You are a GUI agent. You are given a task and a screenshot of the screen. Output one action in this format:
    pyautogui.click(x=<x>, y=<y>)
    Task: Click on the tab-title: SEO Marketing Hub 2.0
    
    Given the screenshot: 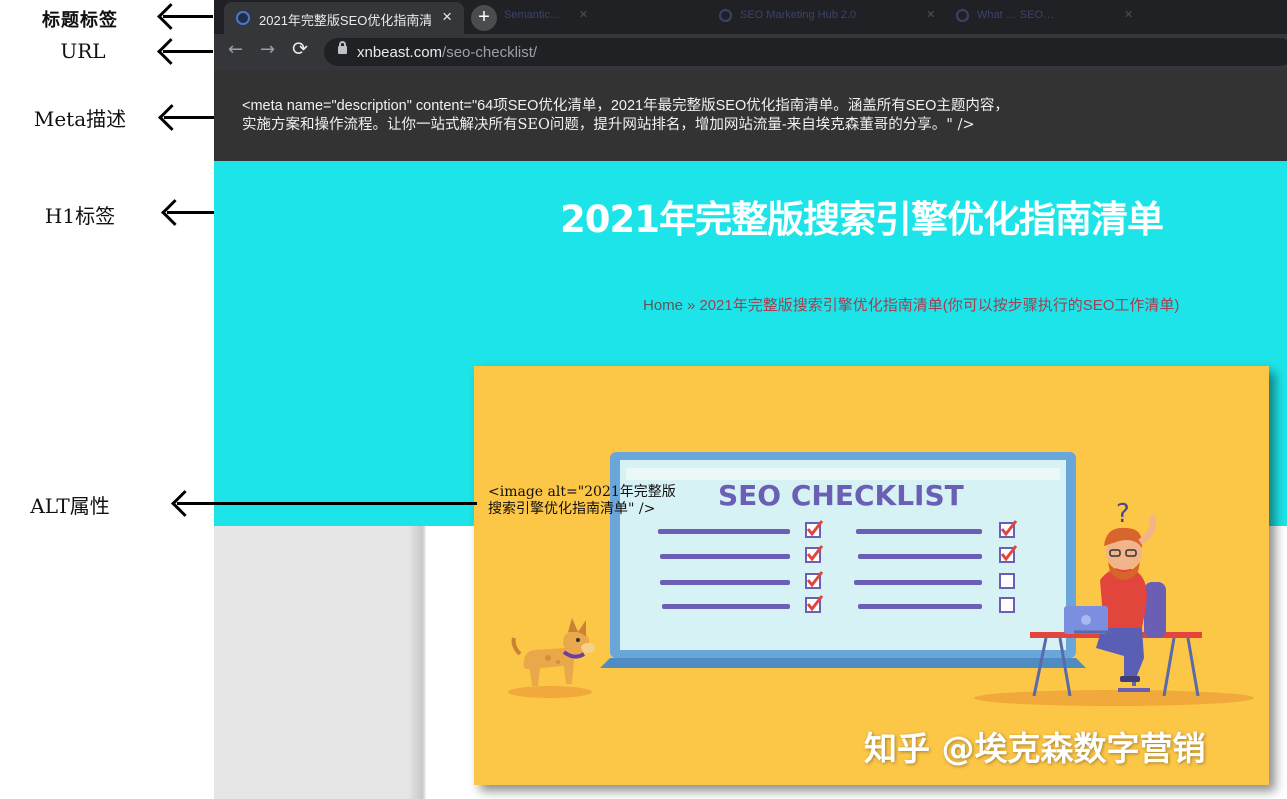 What is the action you would take?
    pyautogui.click(x=798, y=15)
    